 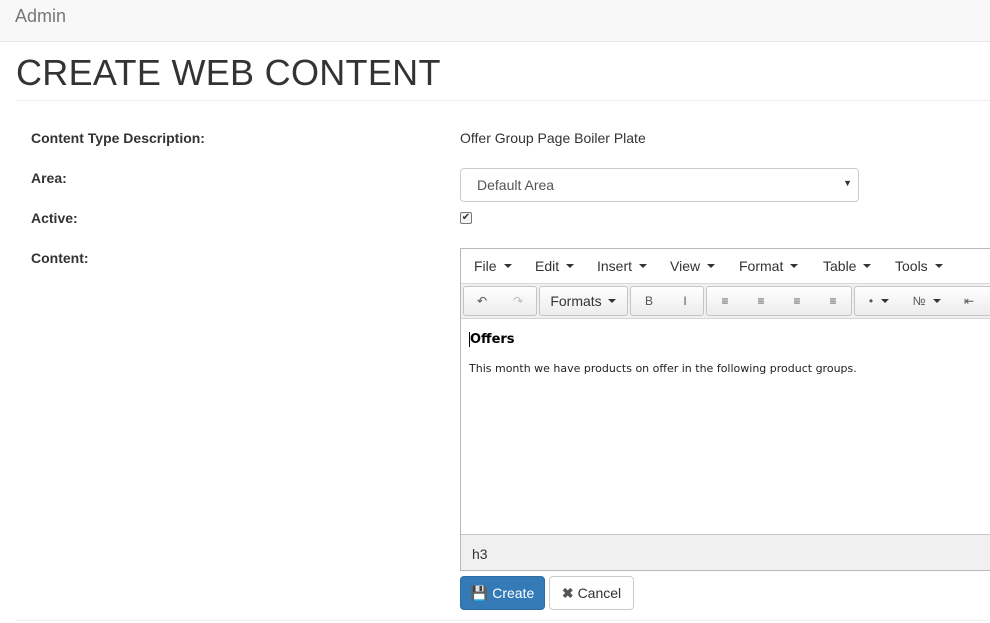 I want to click on checkmark-icon: ✔, so click(x=466, y=217).